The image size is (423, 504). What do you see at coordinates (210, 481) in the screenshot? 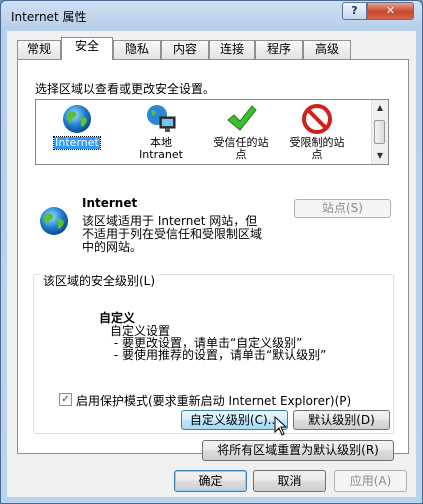
I see `ok-button: 确定` at bounding box center [210, 481].